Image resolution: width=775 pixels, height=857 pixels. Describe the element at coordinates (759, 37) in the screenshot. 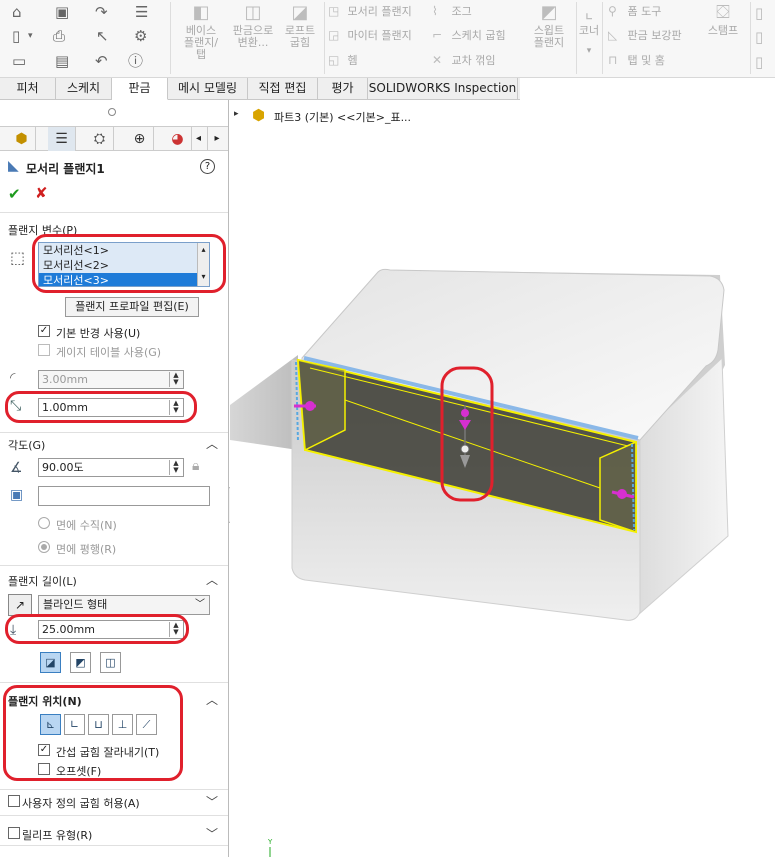

I see `unfold-icon: ▯` at that location.